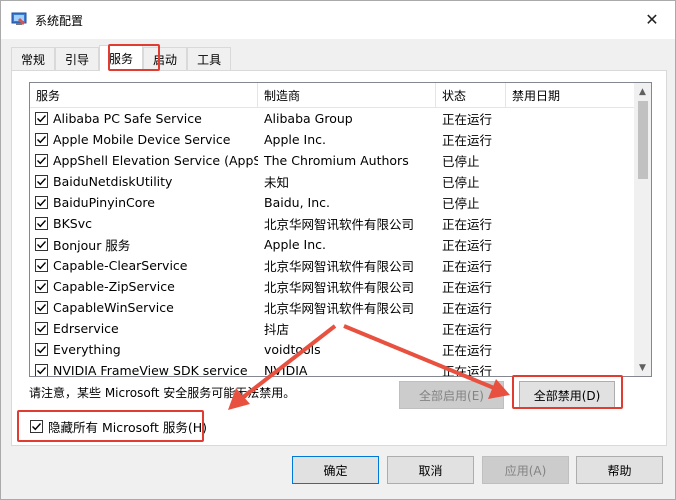  I want to click on service-name: Apple Mobile Device Service, so click(142, 139).